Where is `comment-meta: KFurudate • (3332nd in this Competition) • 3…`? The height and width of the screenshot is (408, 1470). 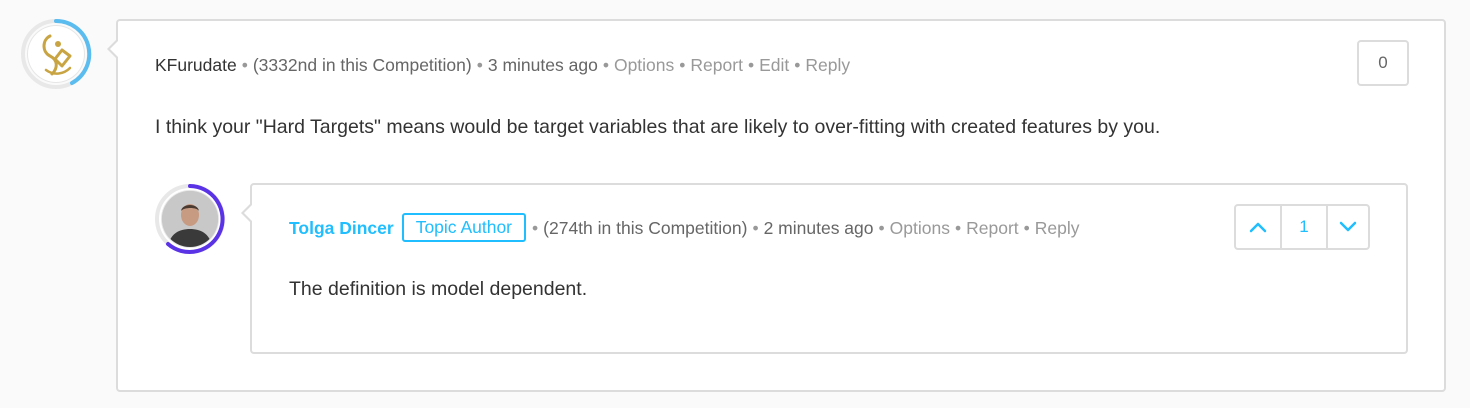 comment-meta: KFurudate • (3332nd in this Competition) • 3… is located at coordinates (503, 65).